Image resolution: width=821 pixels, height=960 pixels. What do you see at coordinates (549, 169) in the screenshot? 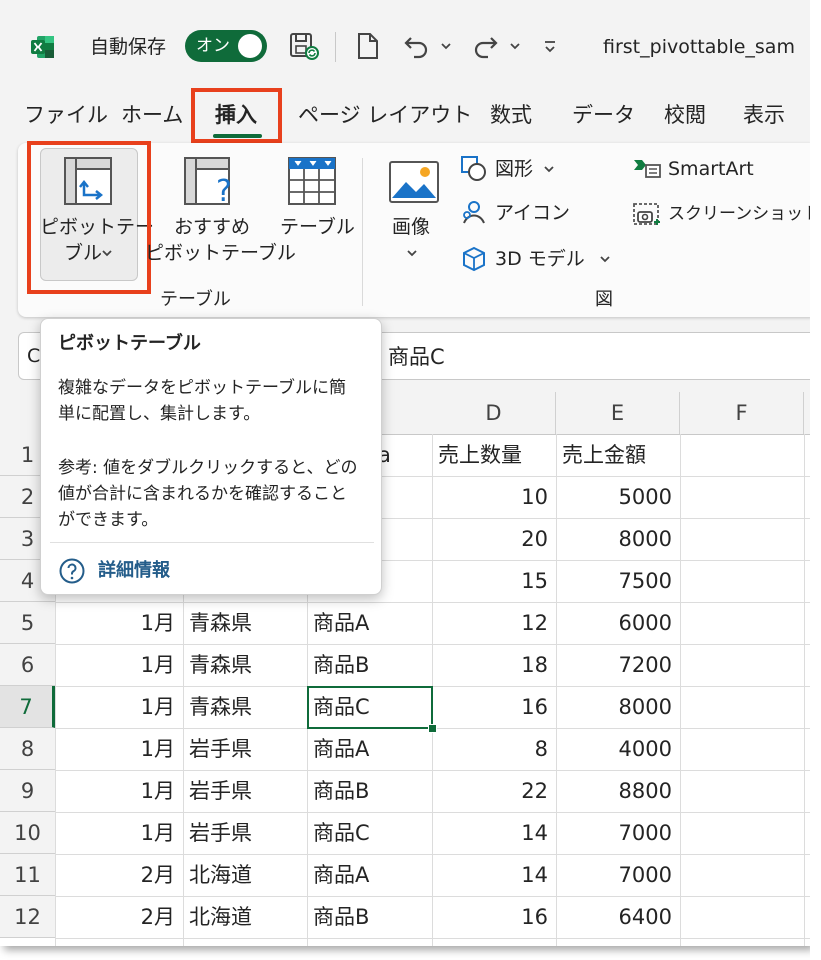
I see `shapes-chevron-down-icon` at bounding box center [549, 169].